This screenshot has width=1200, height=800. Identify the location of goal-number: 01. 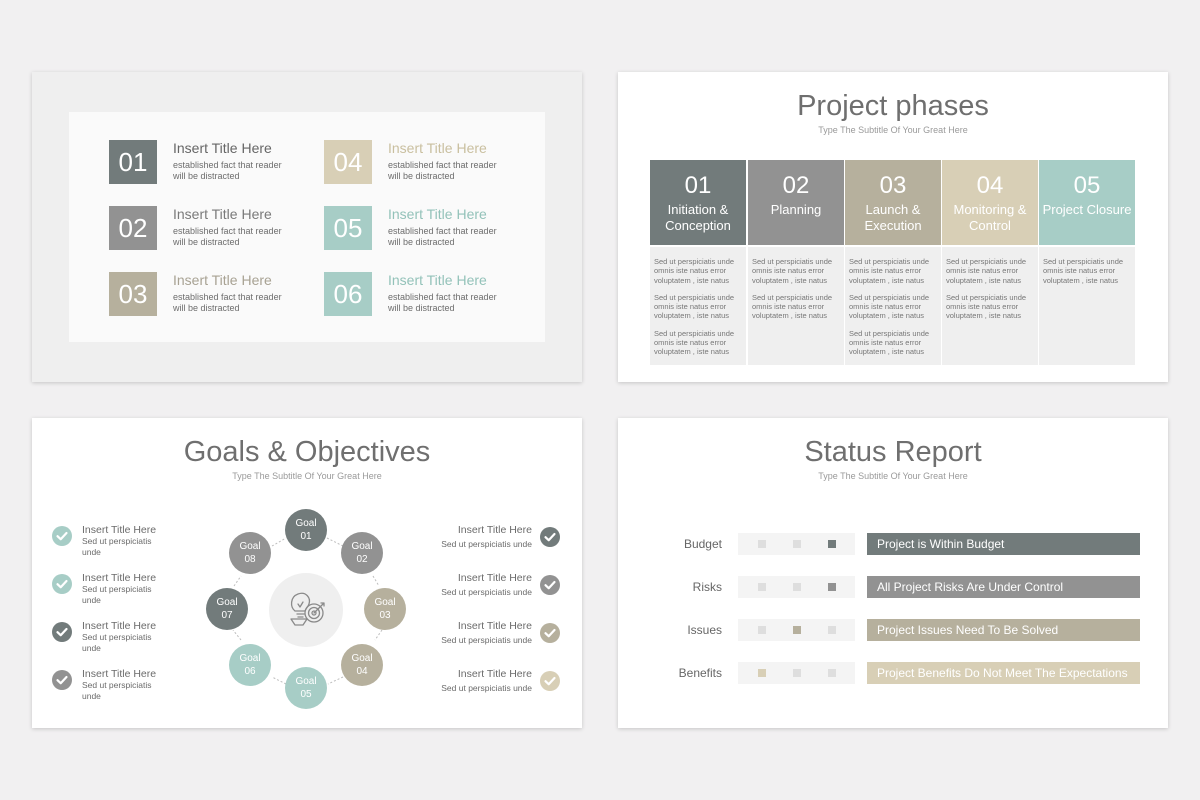
(306, 536).